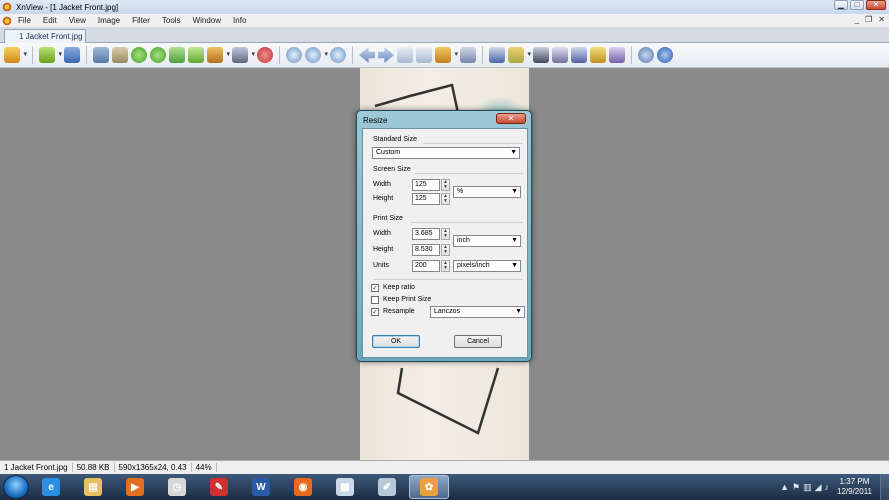 The width and height of the screenshot is (889, 500). What do you see at coordinates (45, 36) in the screenshot?
I see `tab-image: 1 Jacket Front.jpg` at bounding box center [45, 36].